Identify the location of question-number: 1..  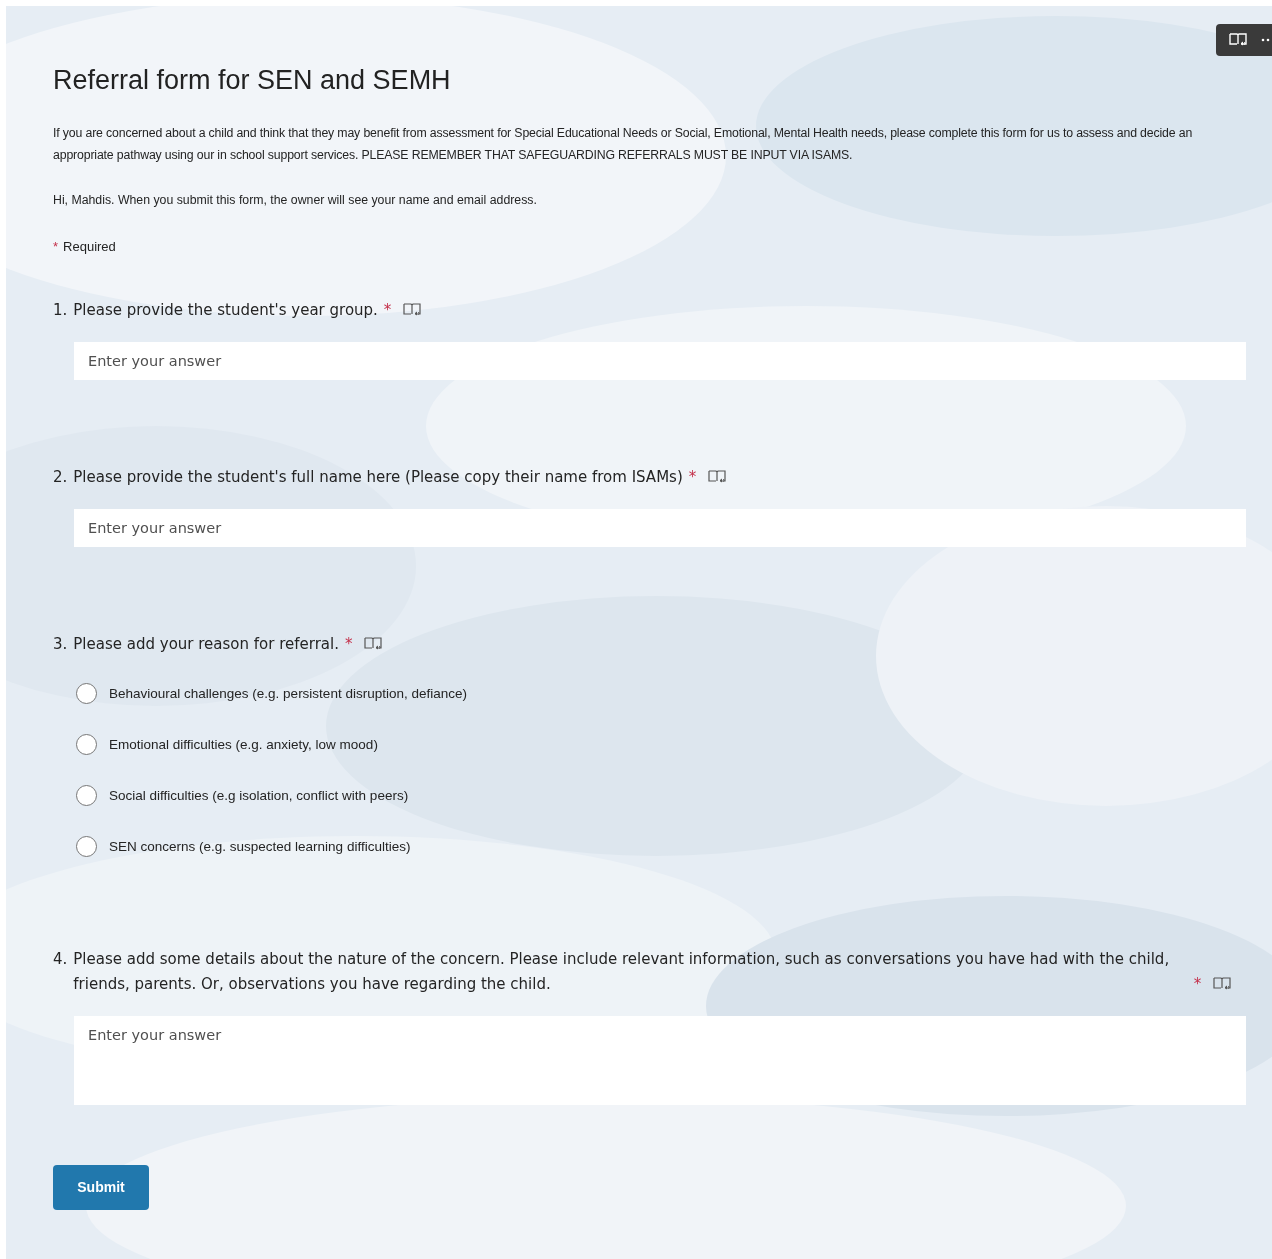
(60, 311).